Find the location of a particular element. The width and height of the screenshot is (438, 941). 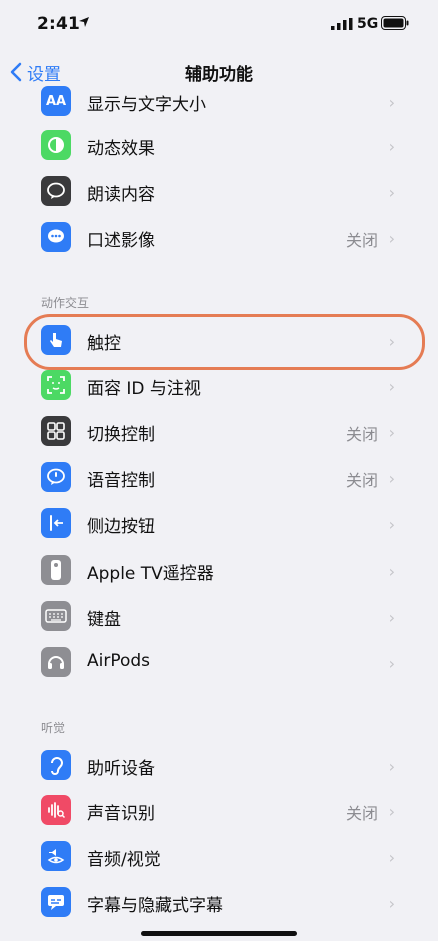

item-label: 切换控制 is located at coordinates (121, 435).